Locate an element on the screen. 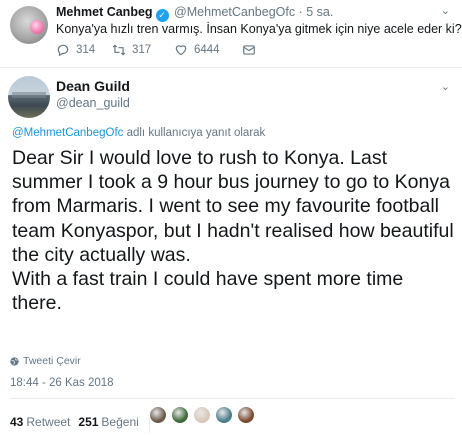  main-avatar is located at coordinates (29, 97).